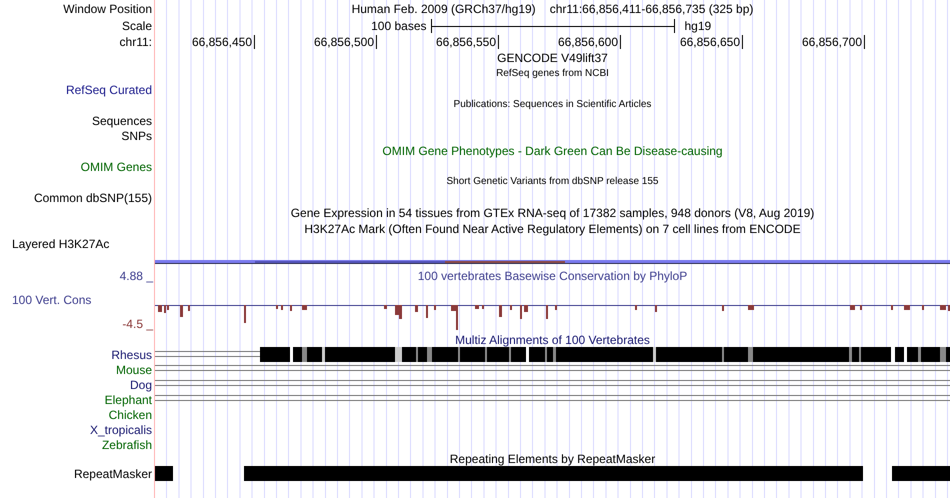  I want to click on track-label: RepeatMasker, so click(113, 474).